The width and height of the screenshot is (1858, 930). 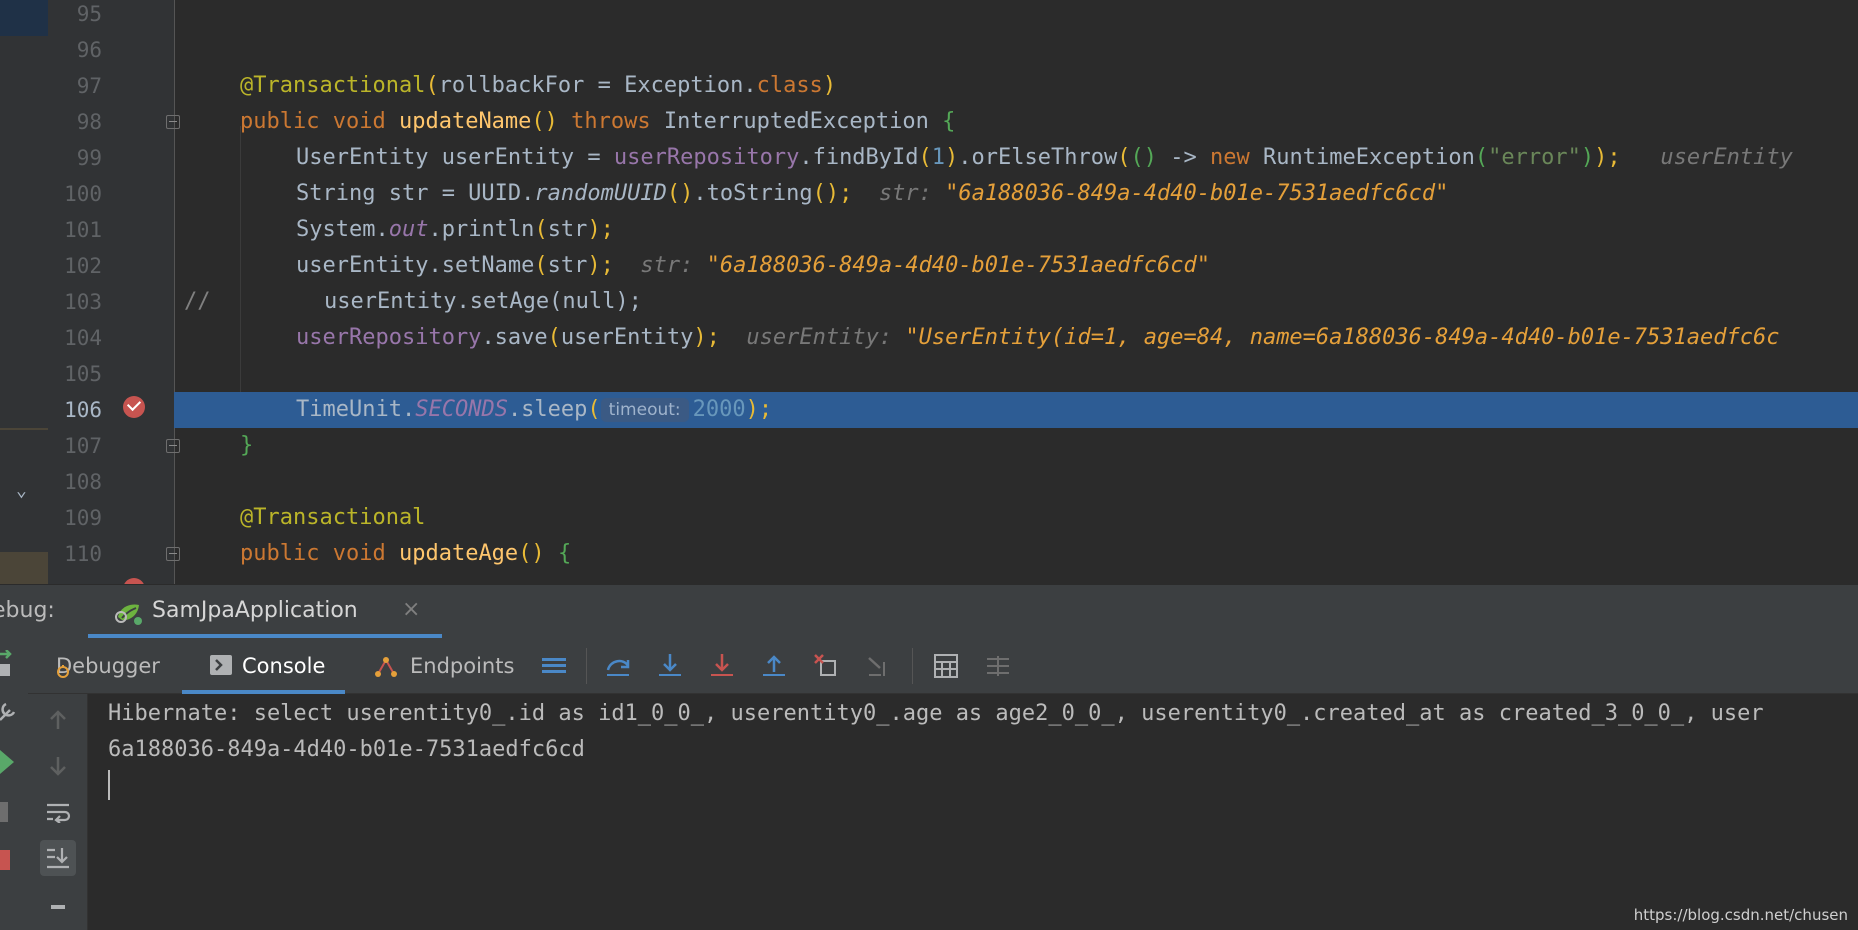 I want to click on console-icon, so click(x=221, y=665).